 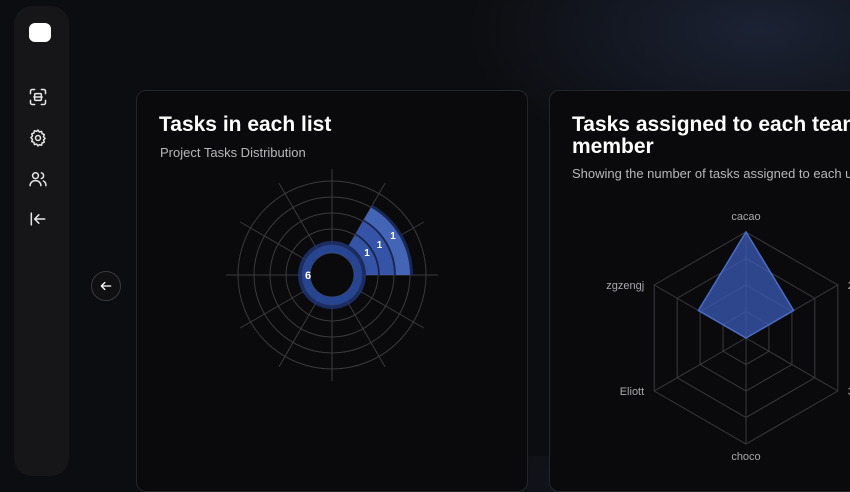 What do you see at coordinates (632, 392) in the screenshot?
I see `axis-label: Eliott` at bounding box center [632, 392].